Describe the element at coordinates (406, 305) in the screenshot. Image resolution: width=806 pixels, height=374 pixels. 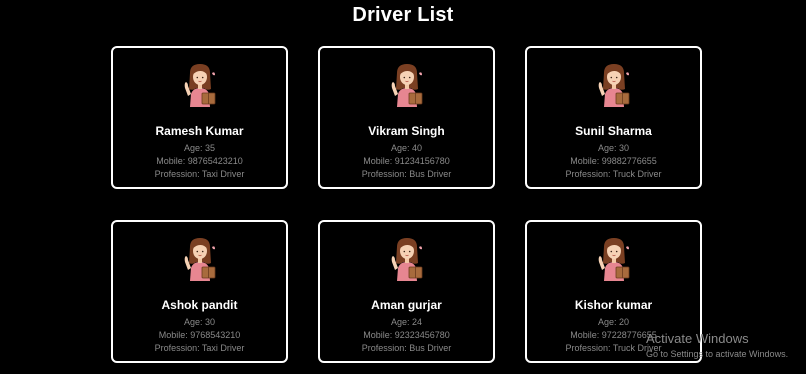
I see `driver-name: Aman gurjar` at that location.